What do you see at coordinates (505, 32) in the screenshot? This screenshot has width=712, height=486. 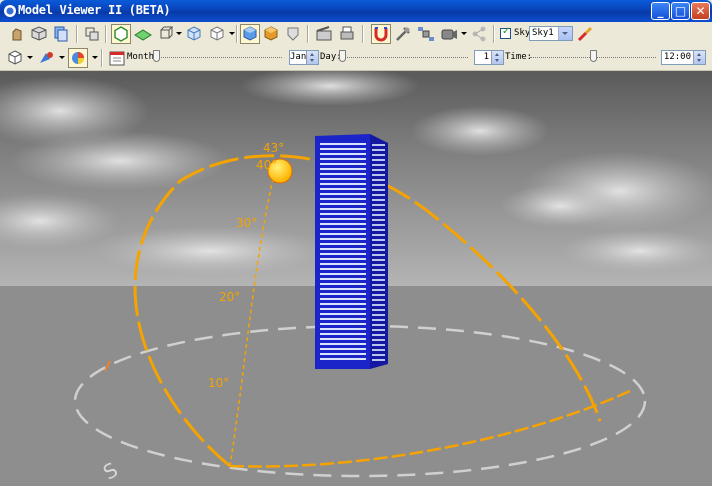 I see `sky-checkbox: ✓` at bounding box center [505, 32].